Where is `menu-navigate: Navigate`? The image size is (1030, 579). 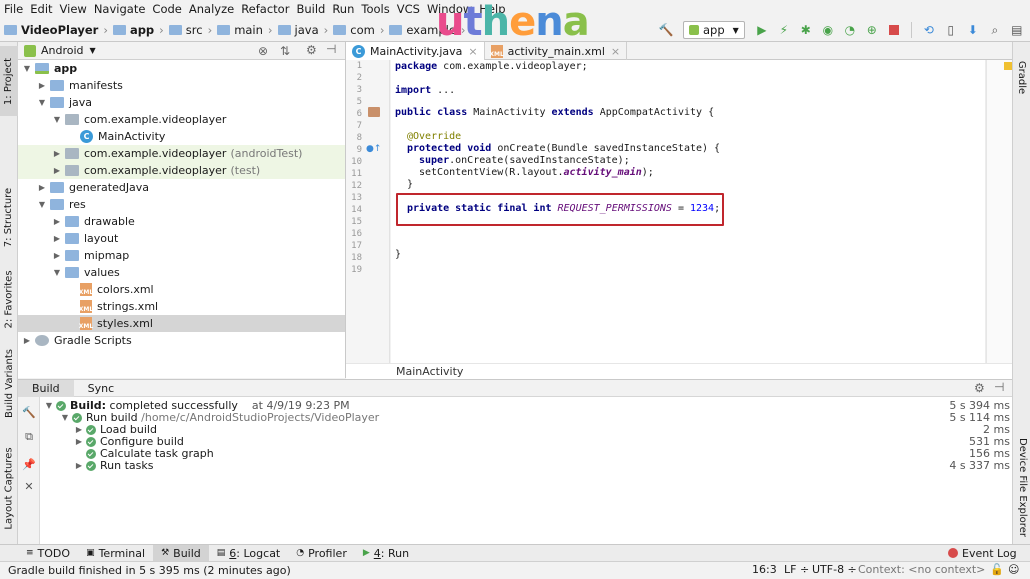 menu-navigate: Navigate is located at coordinates (120, 9).